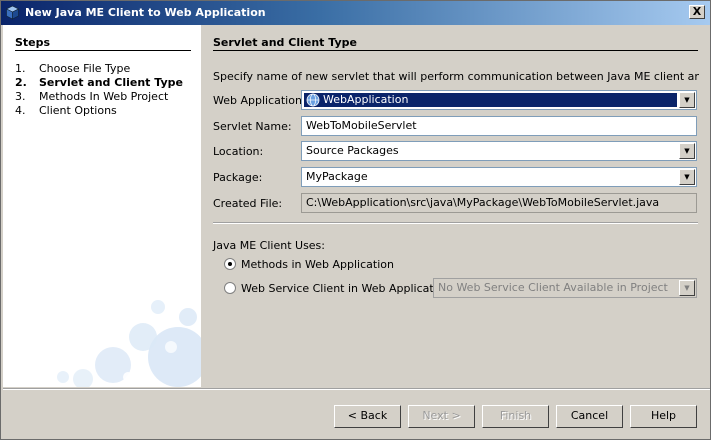 The height and width of the screenshot is (440, 711). What do you see at coordinates (356, 389) in the screenshot?
I see `button-bar-divider` at bounding box center [356, 389].